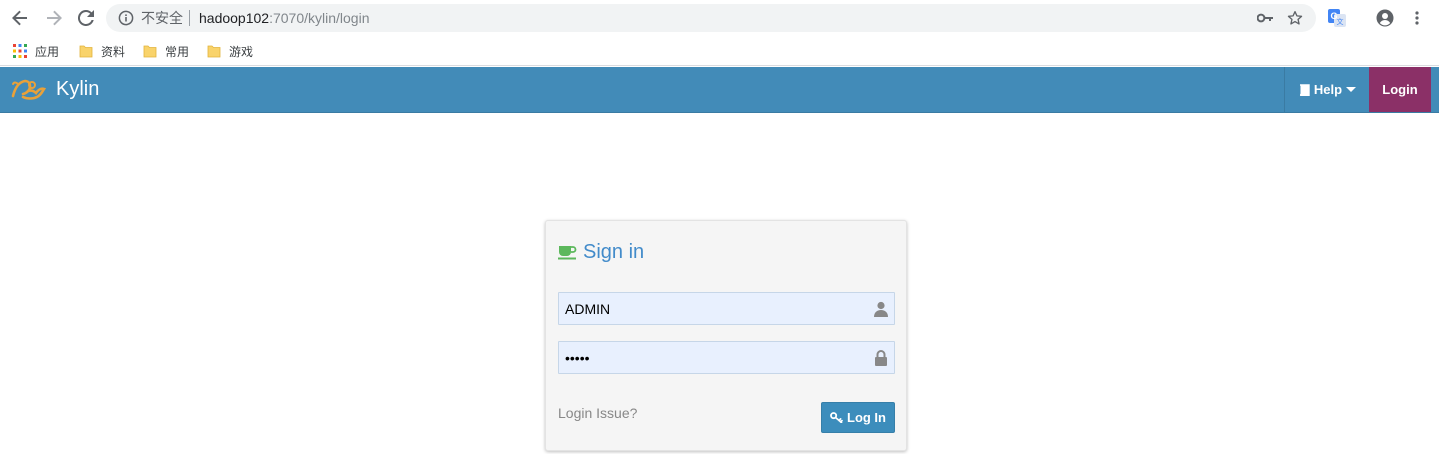  Describe the element at coordinates (711, 18) in the screenshot. I see `address-bar: 不安全 hadoop102:7070/kylin/login` at that location.